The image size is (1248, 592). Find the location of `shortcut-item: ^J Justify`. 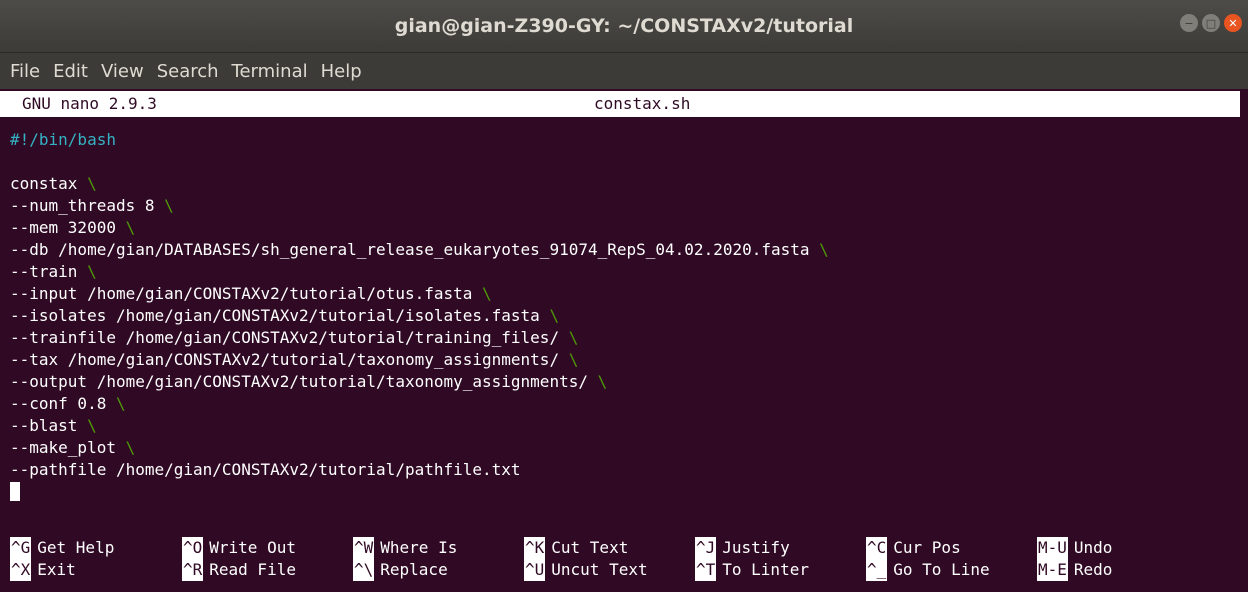

shortcut-item: ^J Justify is located at coordinates (742, 548).